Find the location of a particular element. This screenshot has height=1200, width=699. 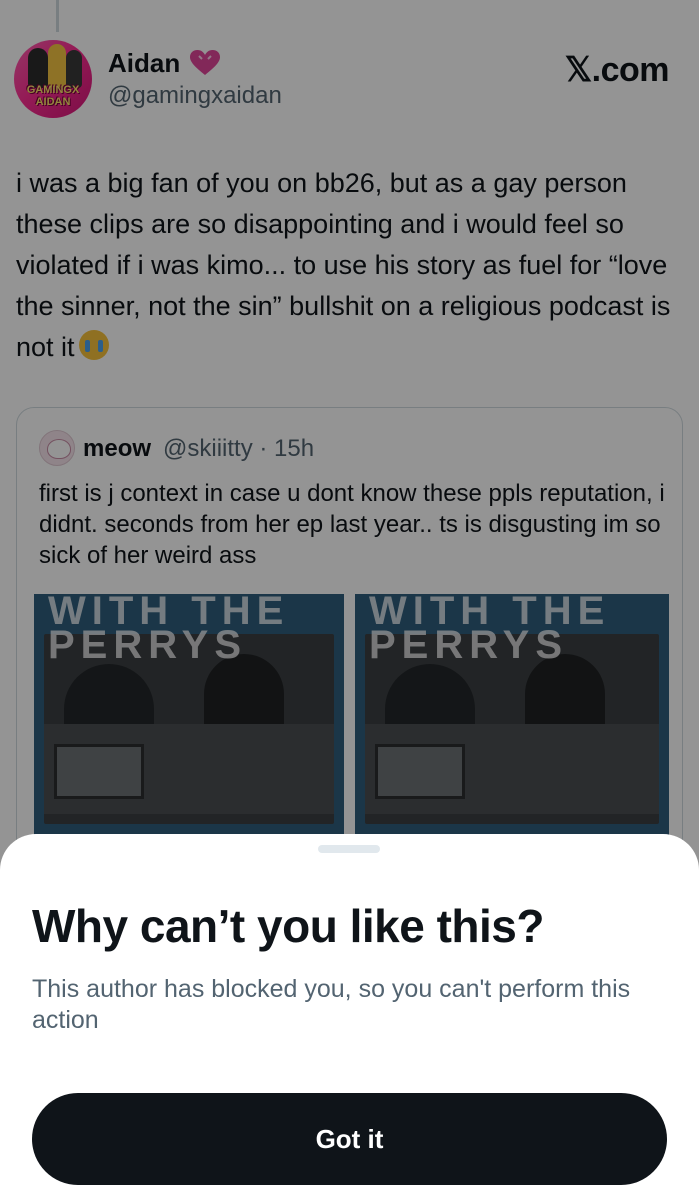

got-it-button: Got it is located at coordinates (349, 1139).